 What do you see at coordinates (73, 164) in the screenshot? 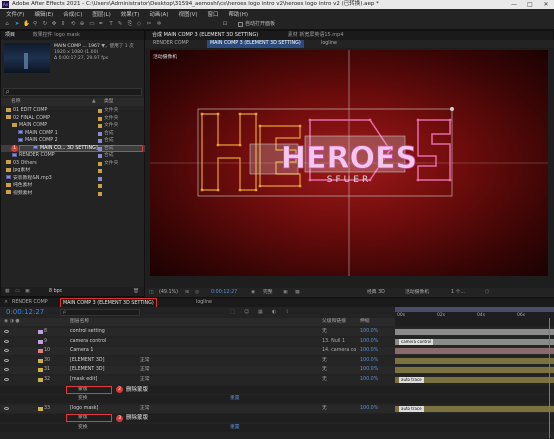
I see `project-item: 03 Others 文件夹` at bounding box center [73, 164].